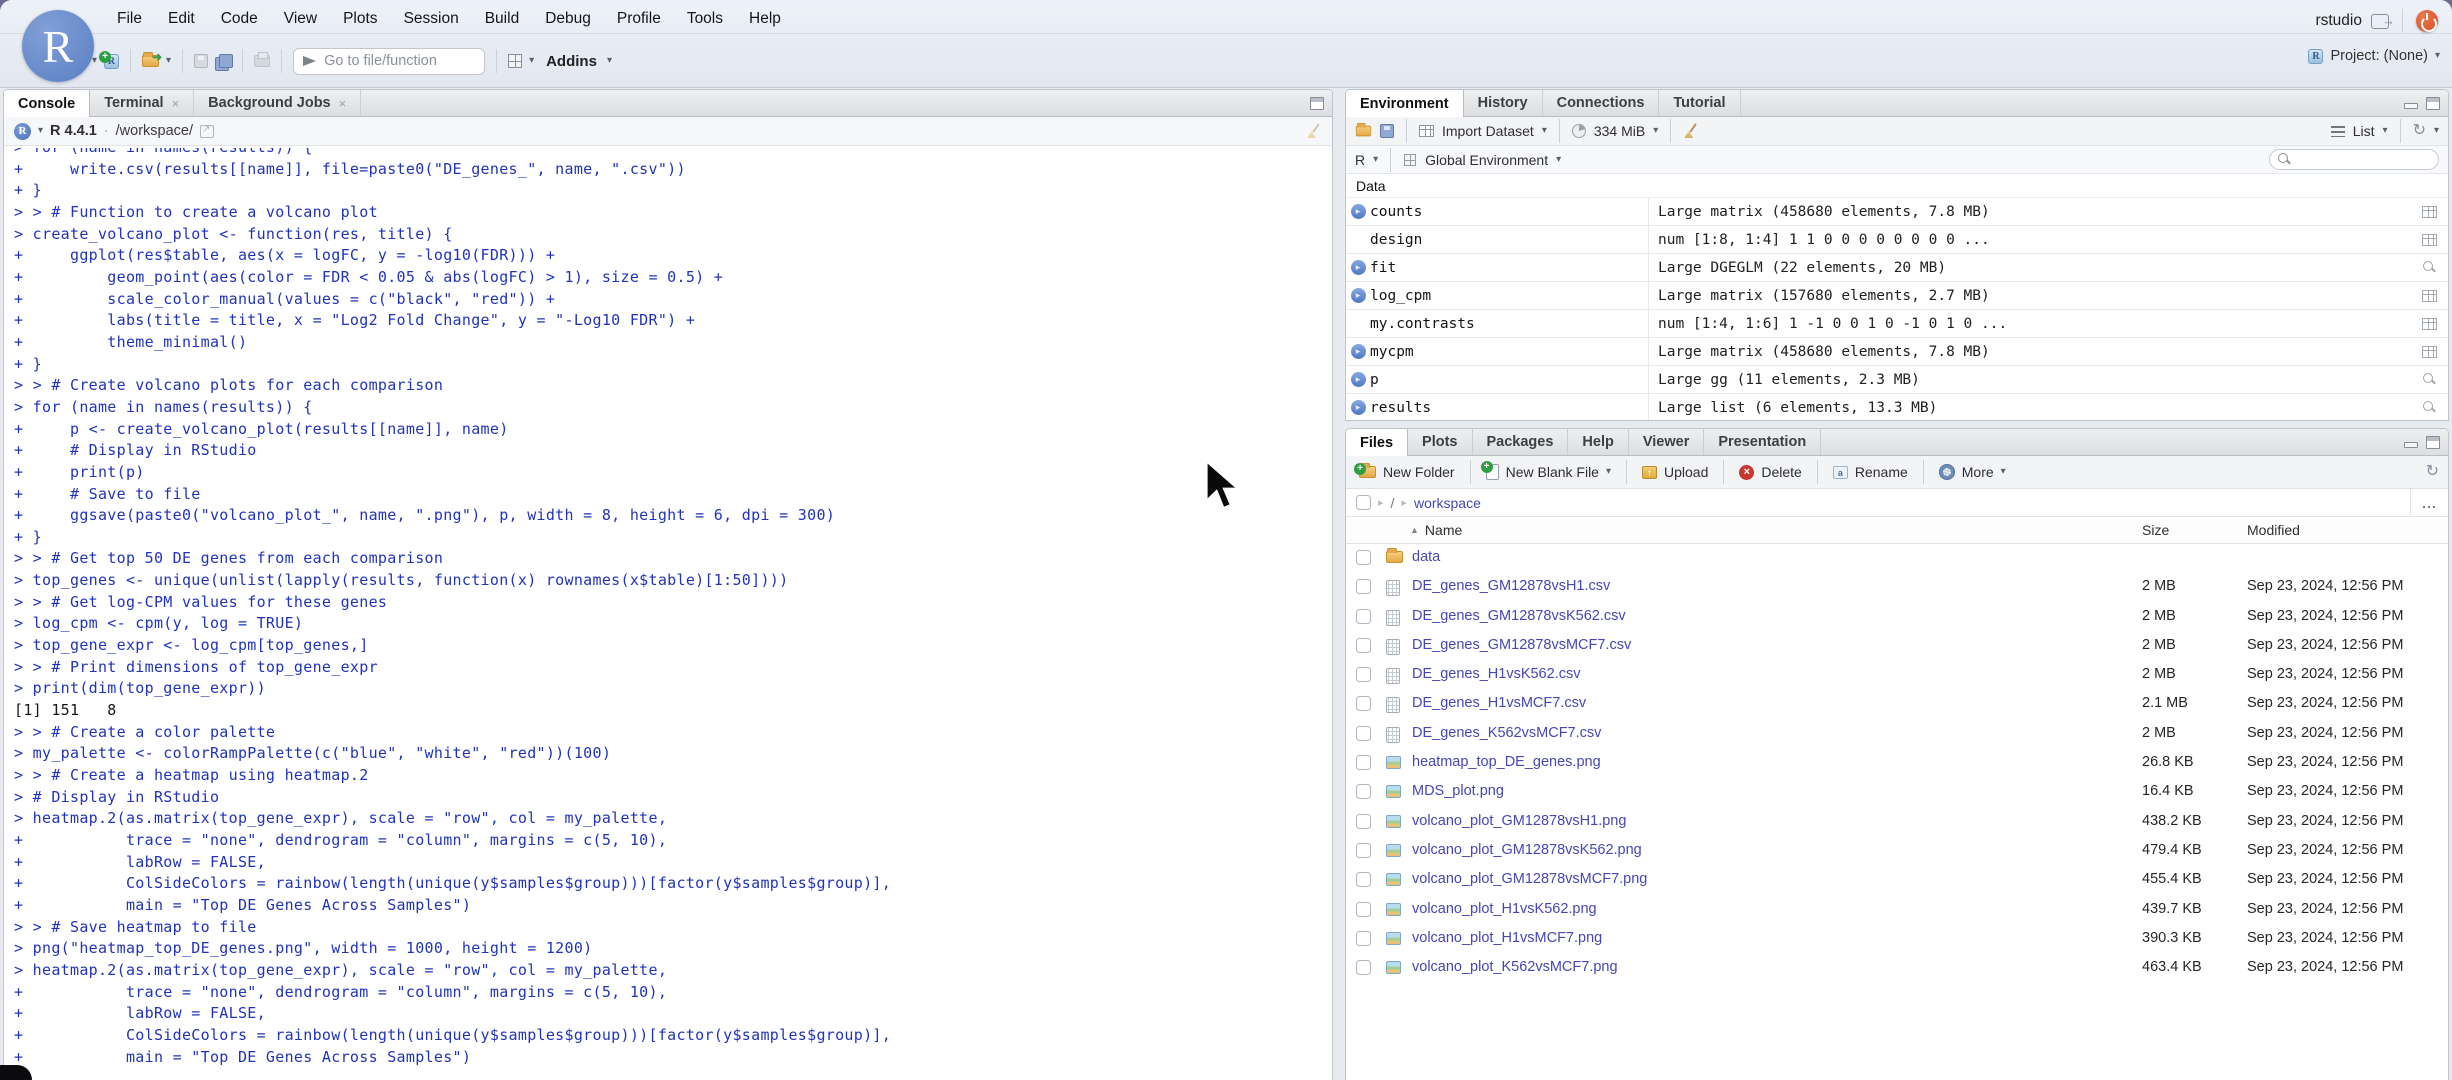 Image resolution: width=2452 pixels, height=1080 pixels. What do you see at coordinates (1447, 503) in the screenshot?
I see `breadcrumb-workspace-link: workspace` at bounding box center [1447, 503].